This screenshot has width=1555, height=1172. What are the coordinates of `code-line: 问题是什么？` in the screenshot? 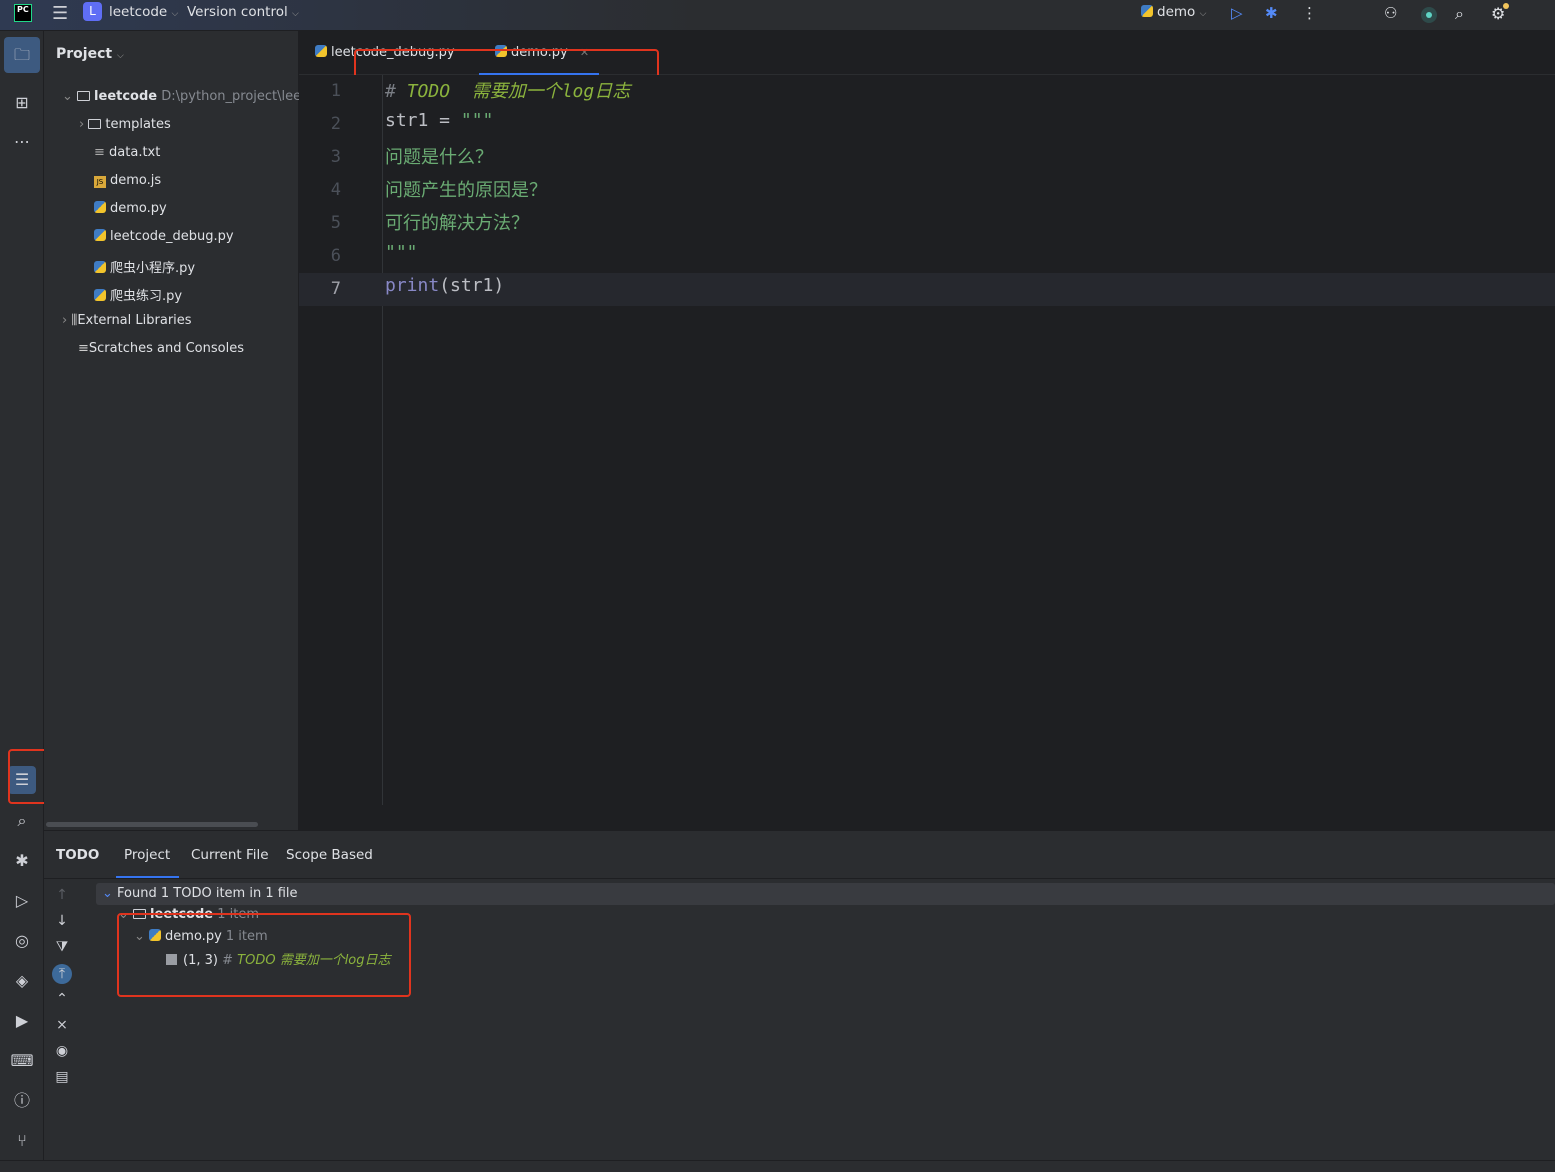 It's located at (439, 156).